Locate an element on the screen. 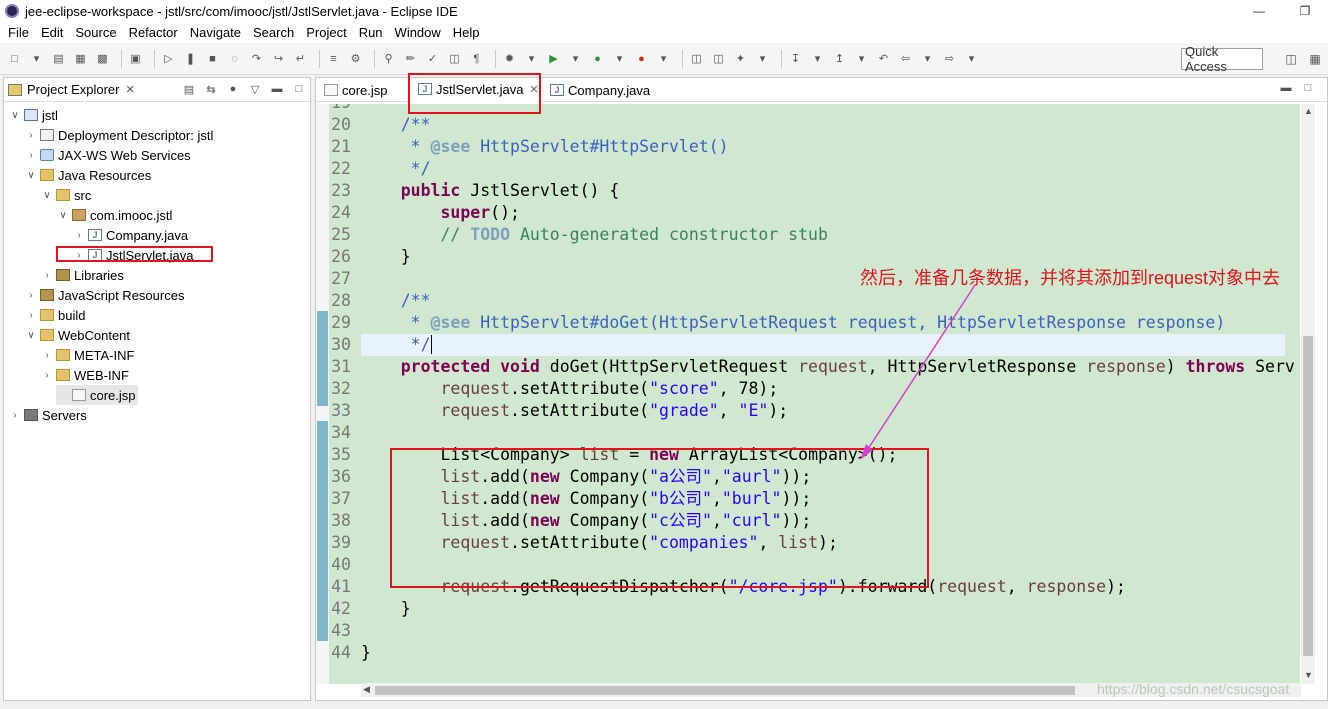  annotation-text: 然后，准备几条数据，并将其添加到request对象中去 is located at coordinates (1070, 278).